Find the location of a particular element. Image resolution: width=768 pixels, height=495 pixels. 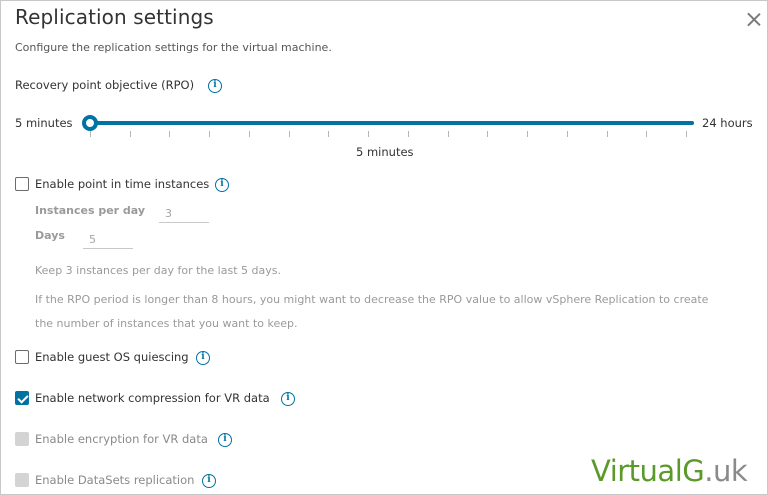

guest-os-info-icon: i is located at coordinates (203, 358).